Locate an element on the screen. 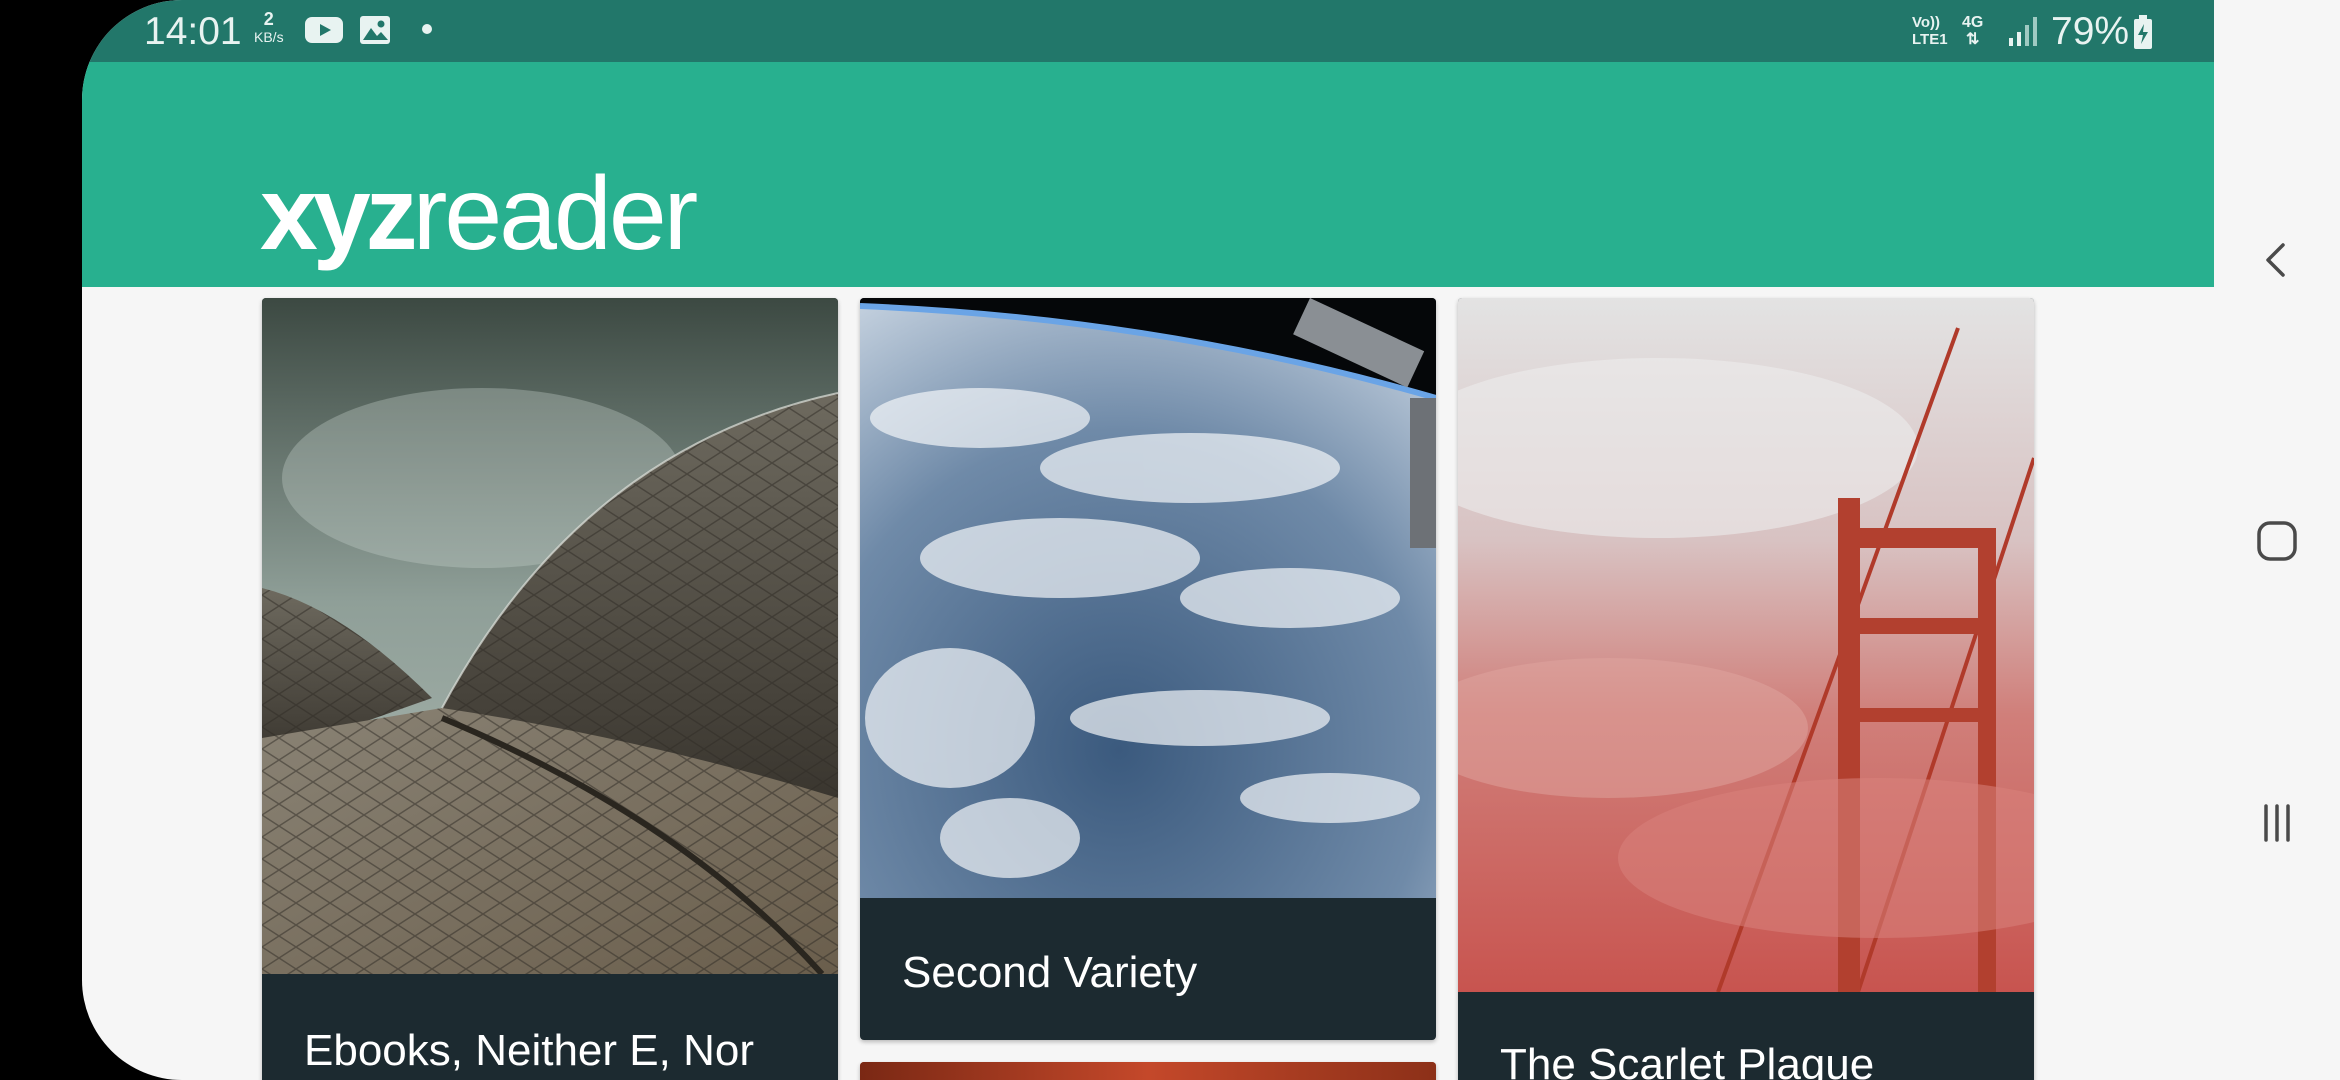 This screenshot has width=2340, height=1080. network-type-label: 4G is located at coordinates (1973, 22).